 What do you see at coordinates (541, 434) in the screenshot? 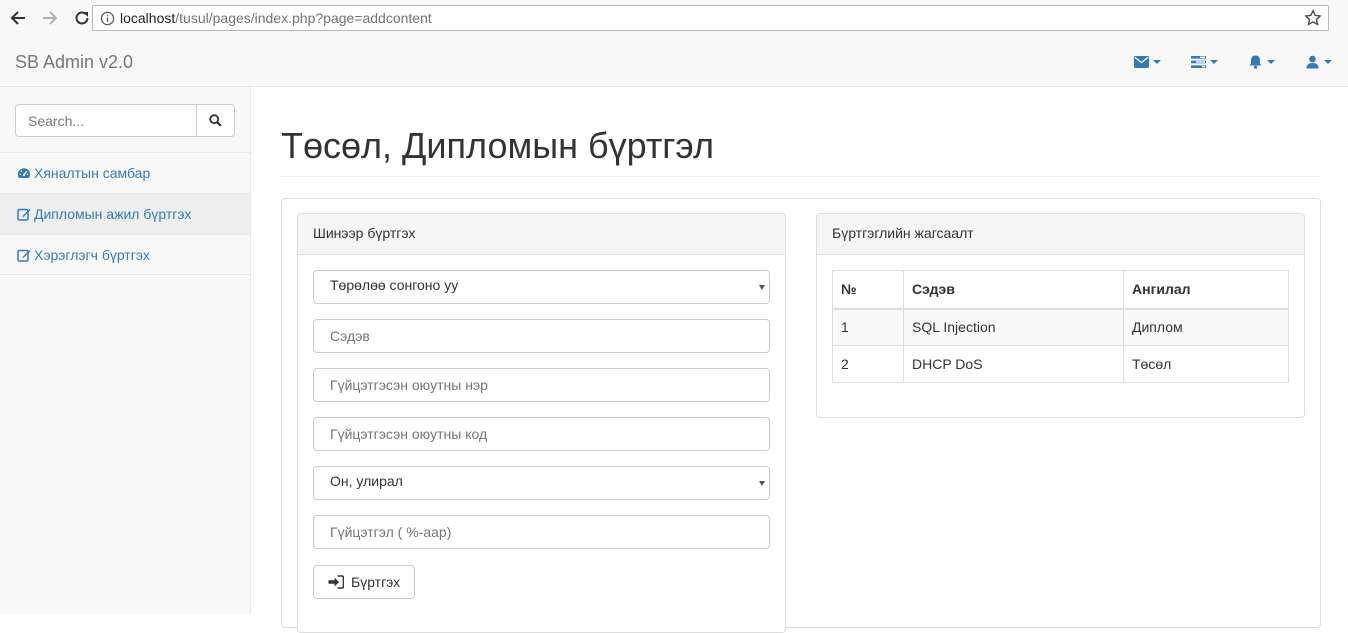
I see `student-code-input` at bounding box center [541, 434].